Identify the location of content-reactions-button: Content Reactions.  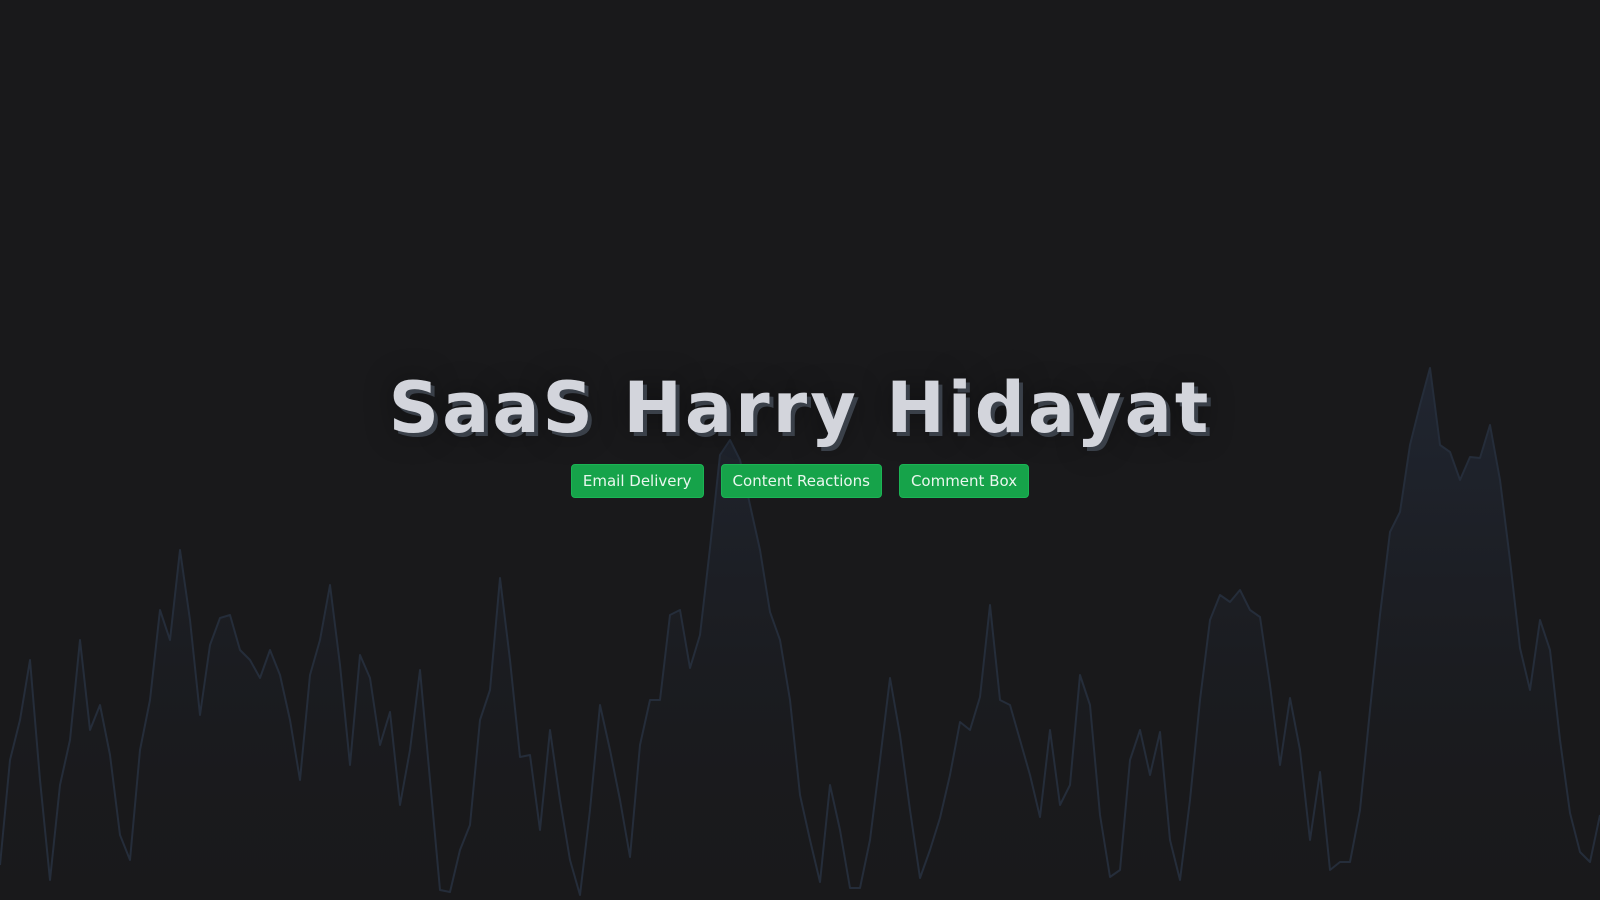
(801, 481).